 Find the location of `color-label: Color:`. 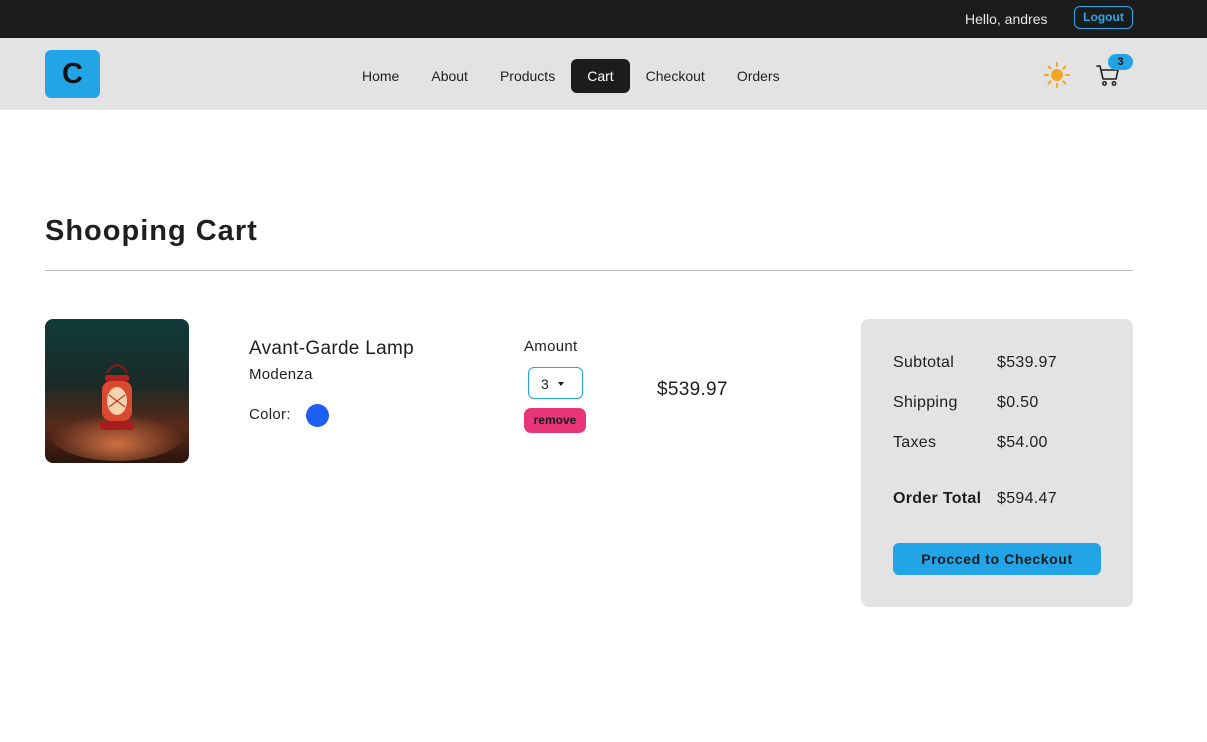

color-label: Color: is located at coordinates (270, 414).